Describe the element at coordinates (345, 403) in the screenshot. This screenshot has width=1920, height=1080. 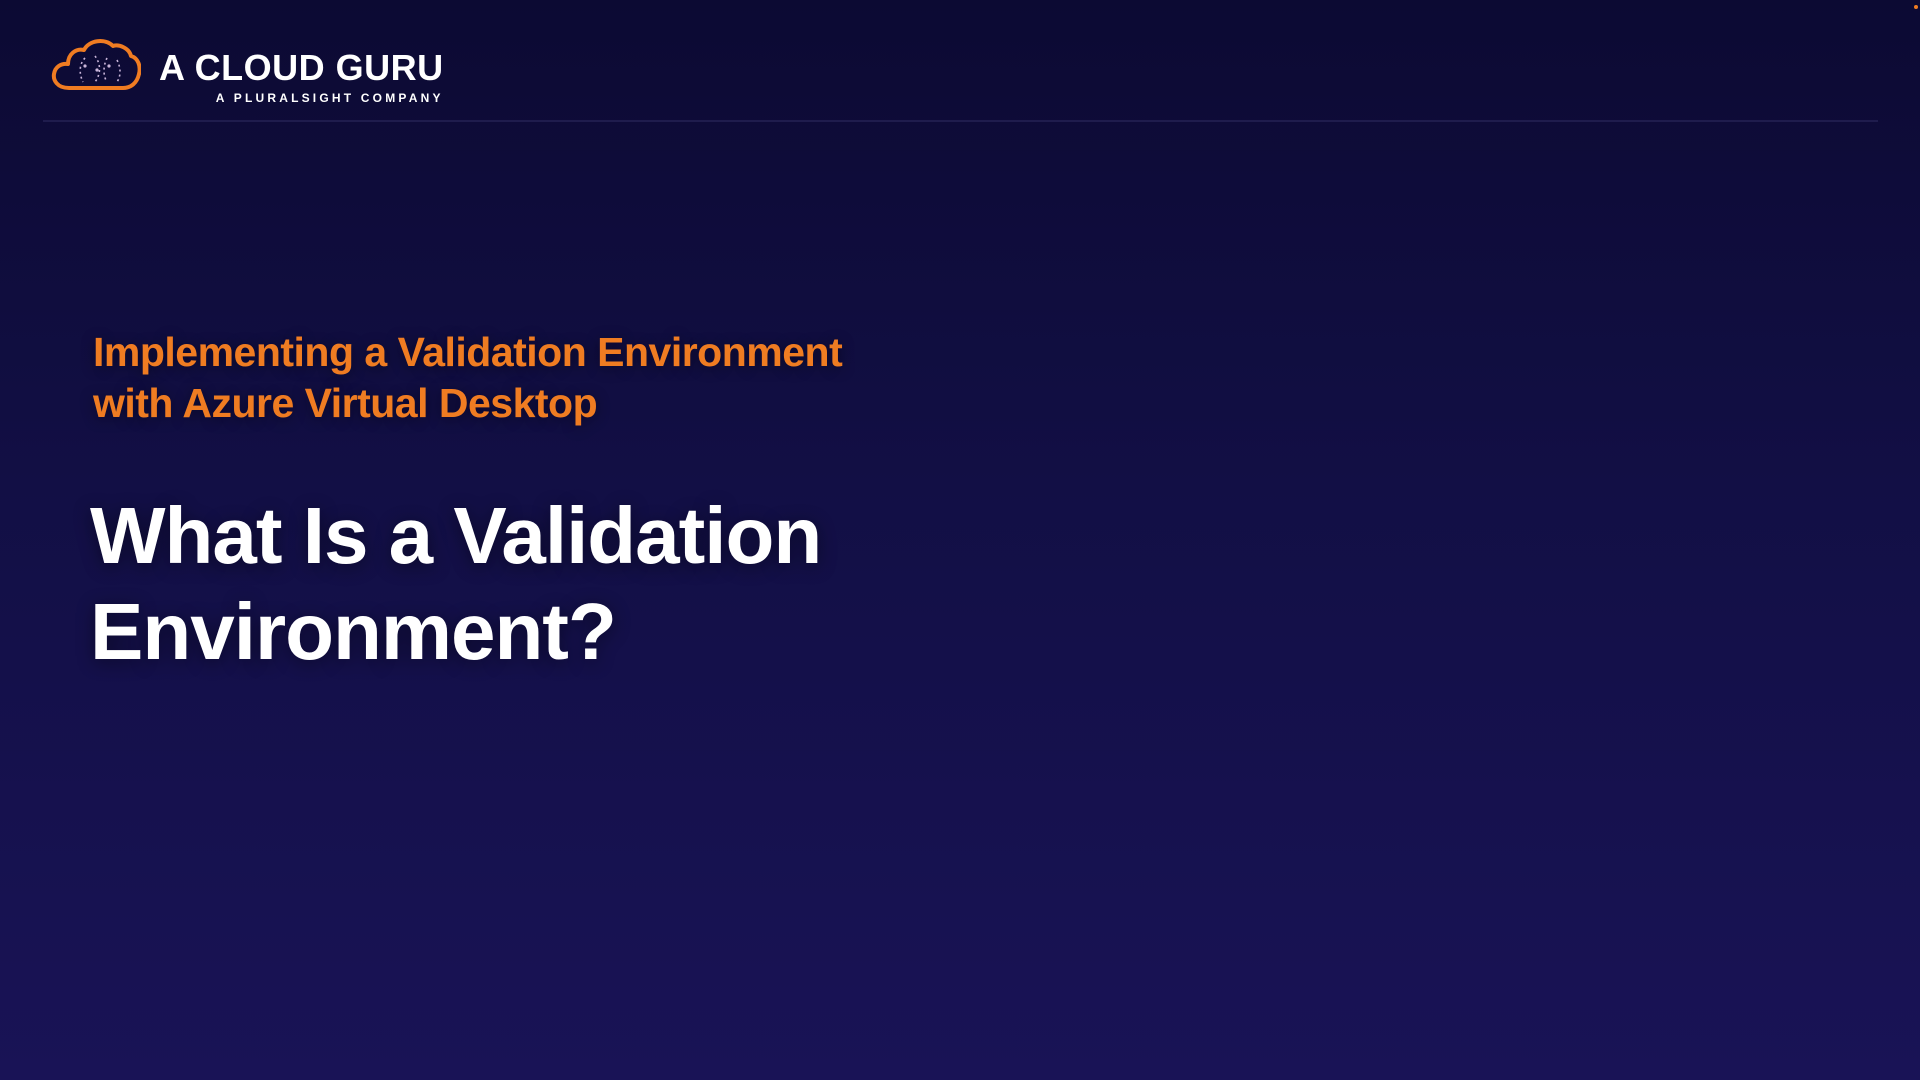
I see `course-title-line: with Azure Virtual Desktop` at that location.